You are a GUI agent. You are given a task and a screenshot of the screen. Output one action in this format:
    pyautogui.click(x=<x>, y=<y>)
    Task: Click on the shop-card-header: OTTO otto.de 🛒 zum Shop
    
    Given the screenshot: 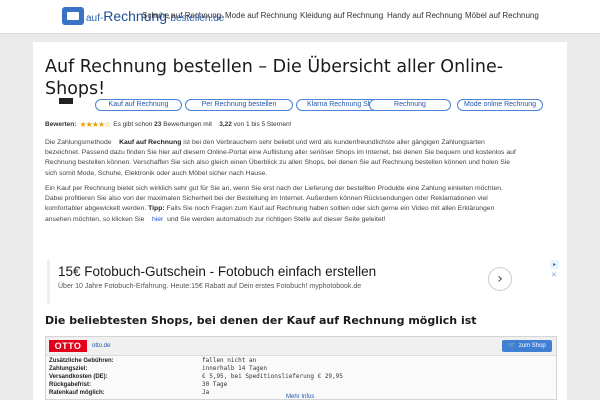 What is the action you would take?
    pyautogui.click(x=301, y=346)
    